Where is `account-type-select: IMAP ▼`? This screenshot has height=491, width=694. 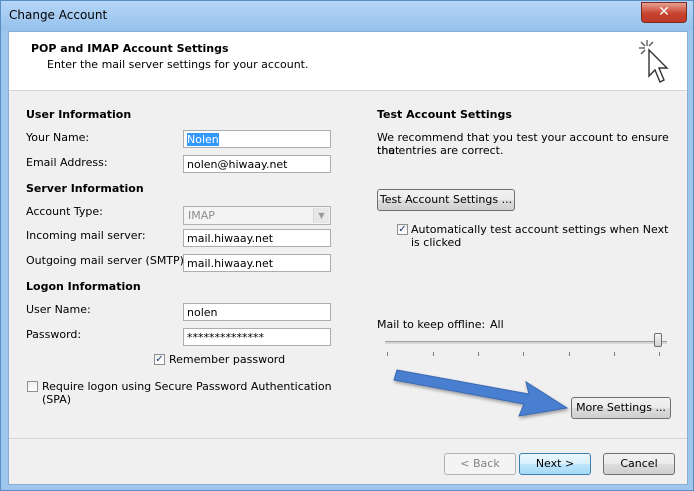
account-type-select: IMAP ▼ is located at coordinates (257, 215).